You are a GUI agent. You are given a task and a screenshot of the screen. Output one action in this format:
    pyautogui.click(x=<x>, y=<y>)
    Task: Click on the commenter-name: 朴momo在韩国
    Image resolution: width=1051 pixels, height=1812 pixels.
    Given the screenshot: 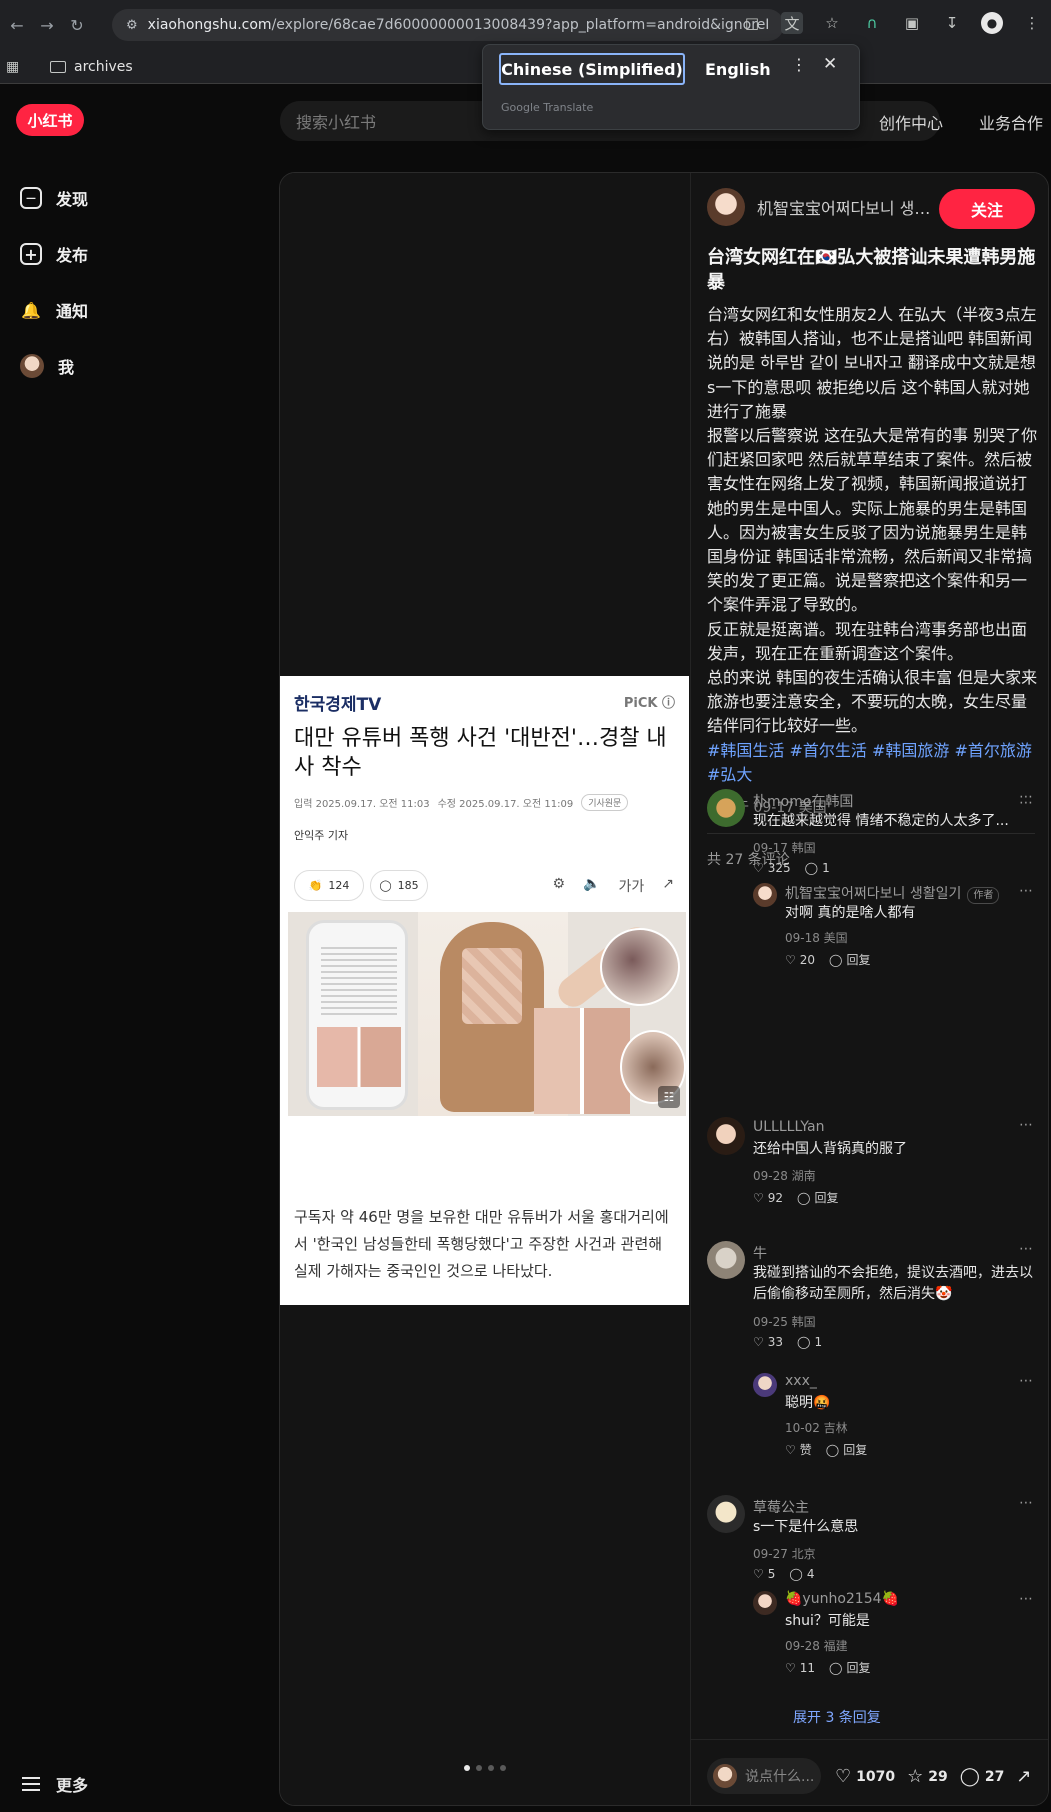 What is the action you would take?
    pyautogui.click(x=803, y=801)
    